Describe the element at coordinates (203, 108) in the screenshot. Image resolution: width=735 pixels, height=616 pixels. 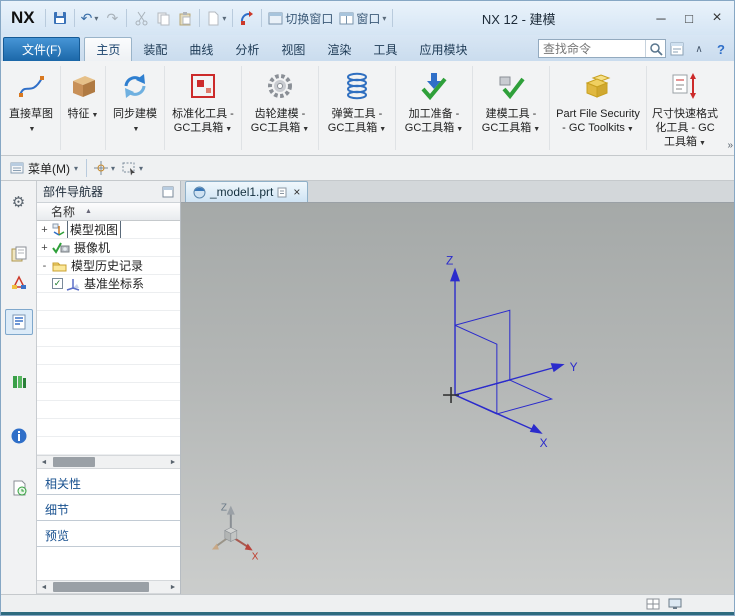
I see `ribbon-group-standardize-tools: 标准化工具 - GC工具箱 ▼` at that location.